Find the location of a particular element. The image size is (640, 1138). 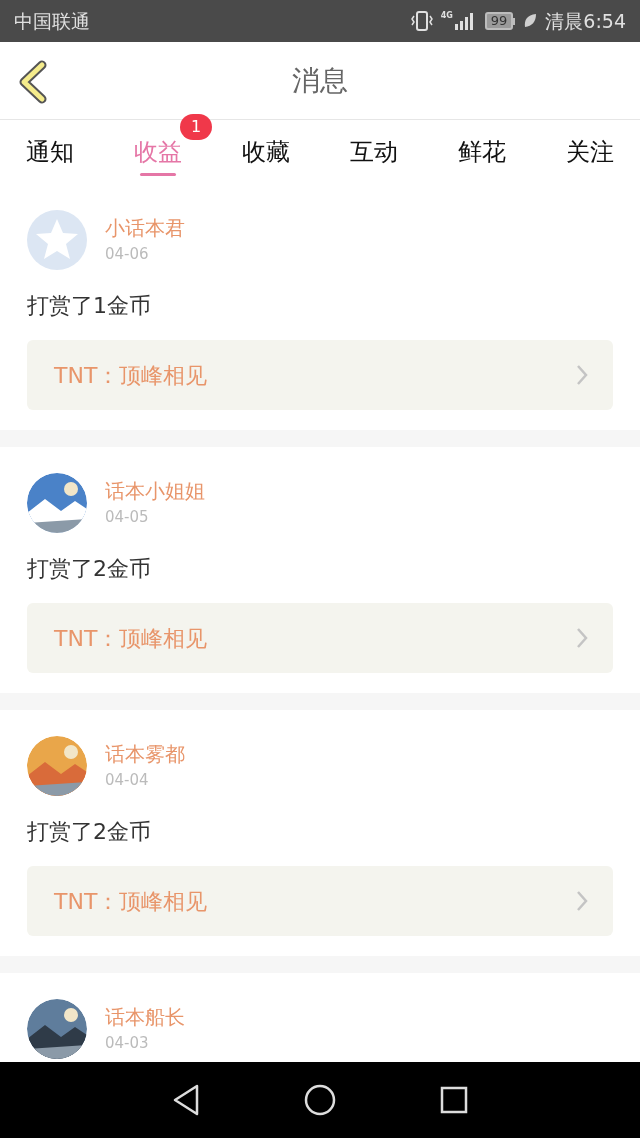

message-date: 04-05 is located at coordinates (127, 517).